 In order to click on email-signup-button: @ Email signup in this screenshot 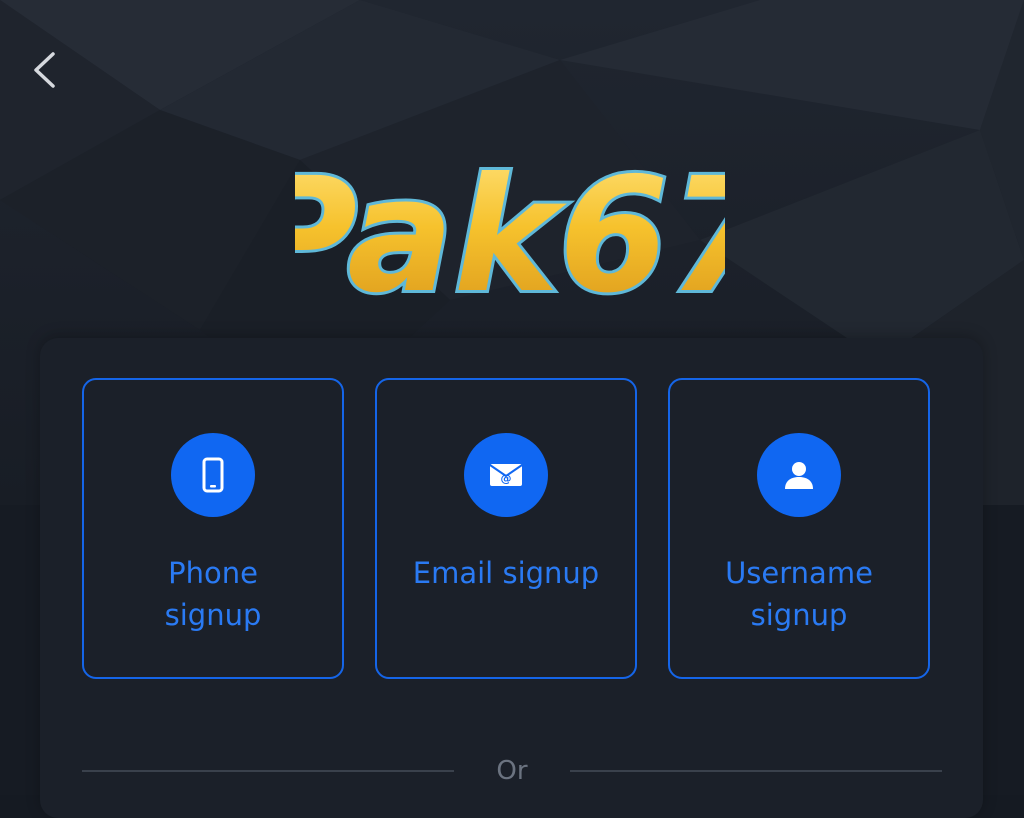, I will do `click(506, 528)`.